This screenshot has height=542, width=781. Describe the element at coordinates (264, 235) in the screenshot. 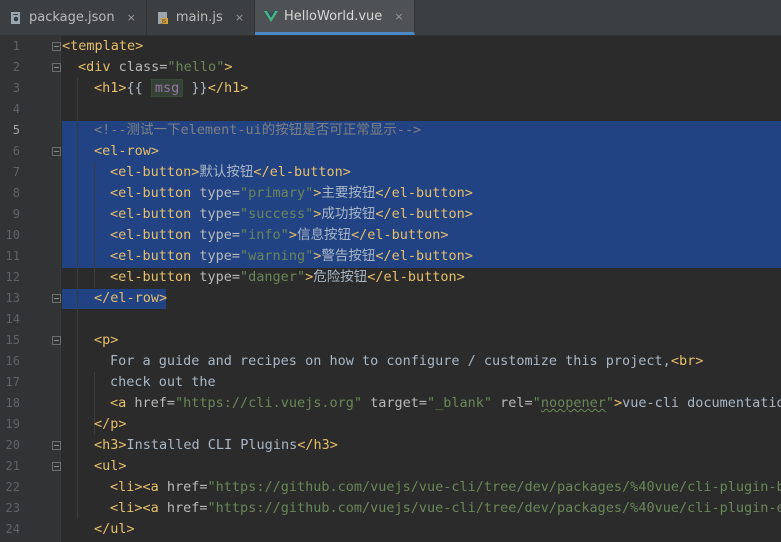

I see `string: "info"` at that location.